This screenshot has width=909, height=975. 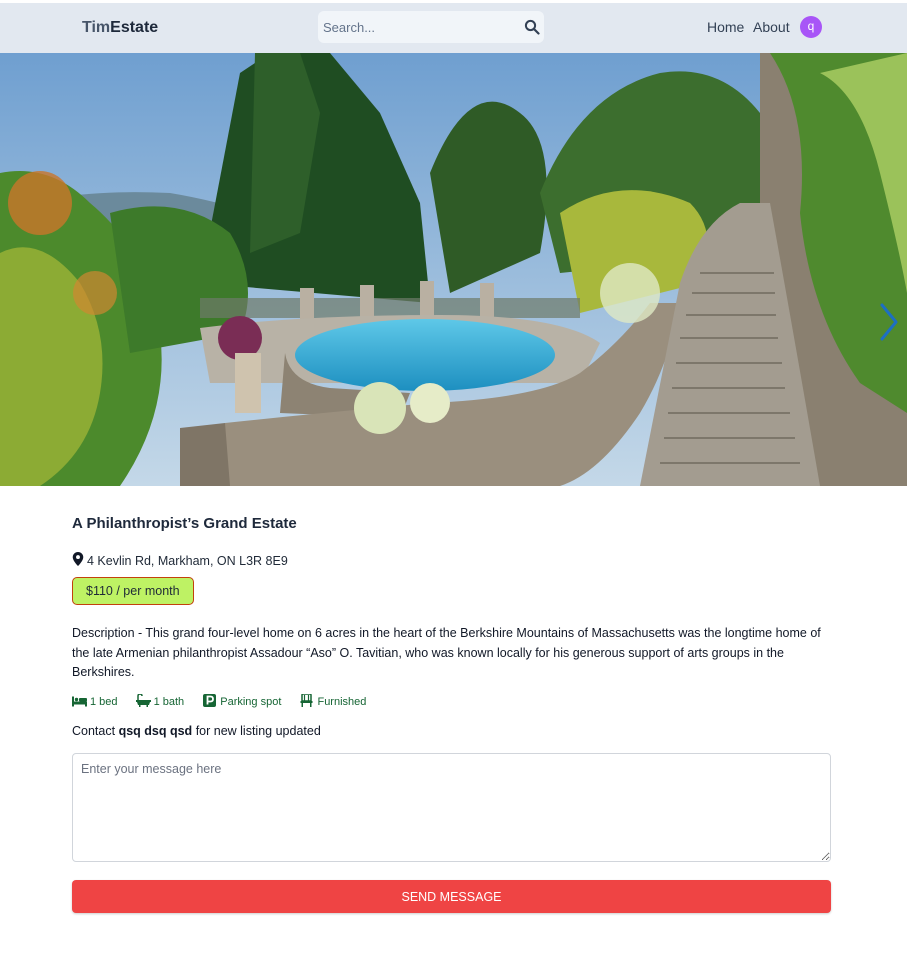 I want to click on search-form, so click(x=431, y=27).